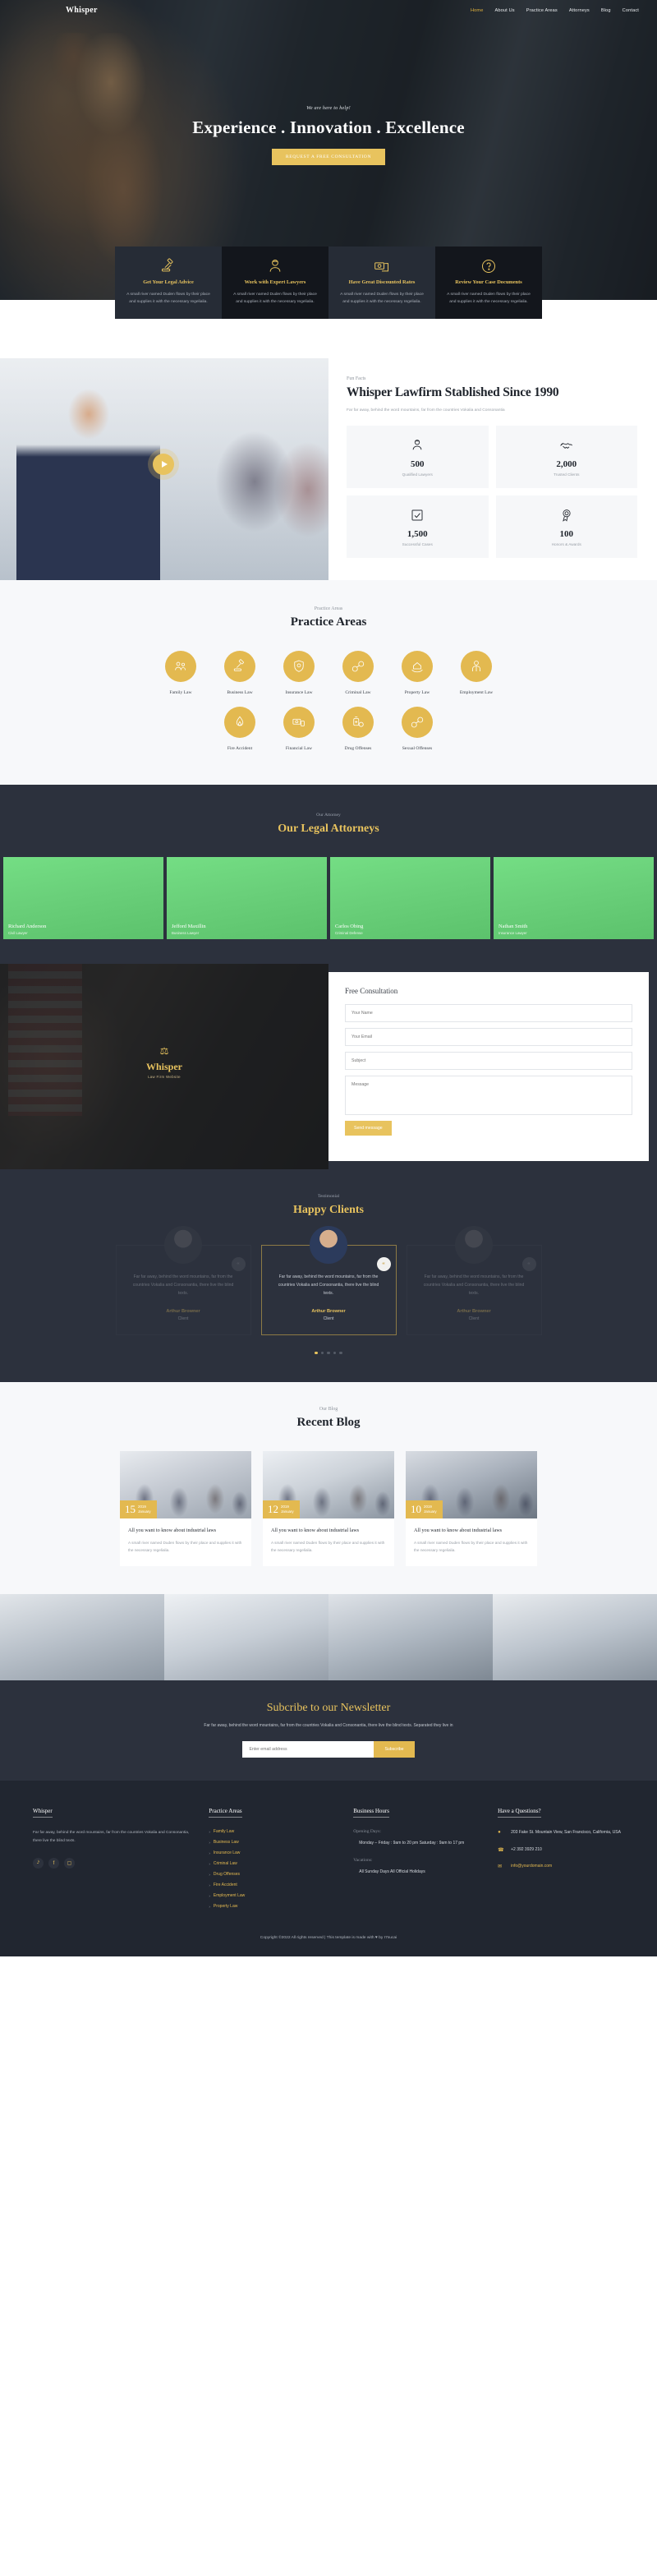 This screenshot has width=657, height=2576. What do you see at coordinates (476, 673) in the screenshot?
I see `practice-item-employment-law: Employment Law` at bounding box center [476, 673].